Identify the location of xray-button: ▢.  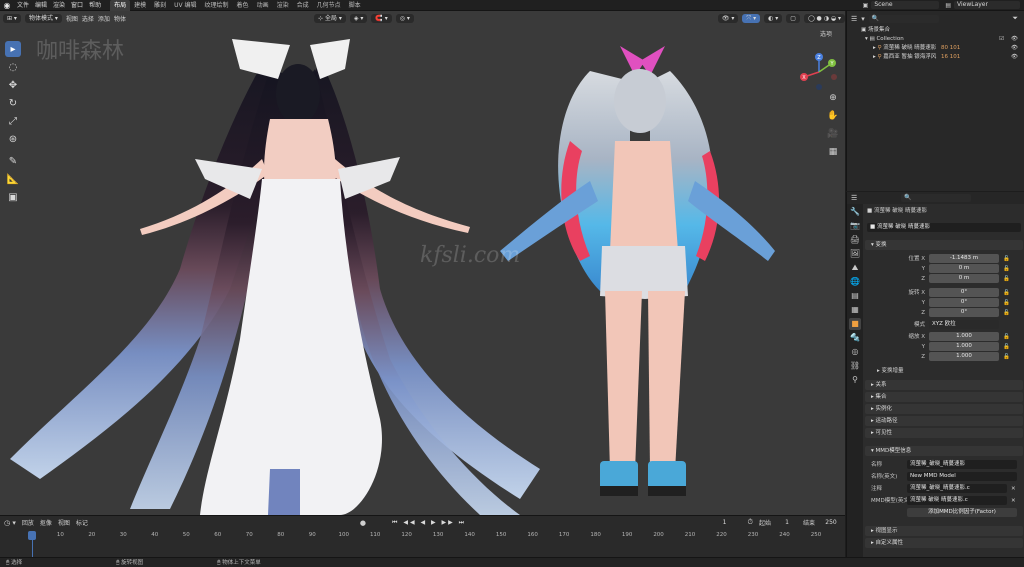
(793, 18).